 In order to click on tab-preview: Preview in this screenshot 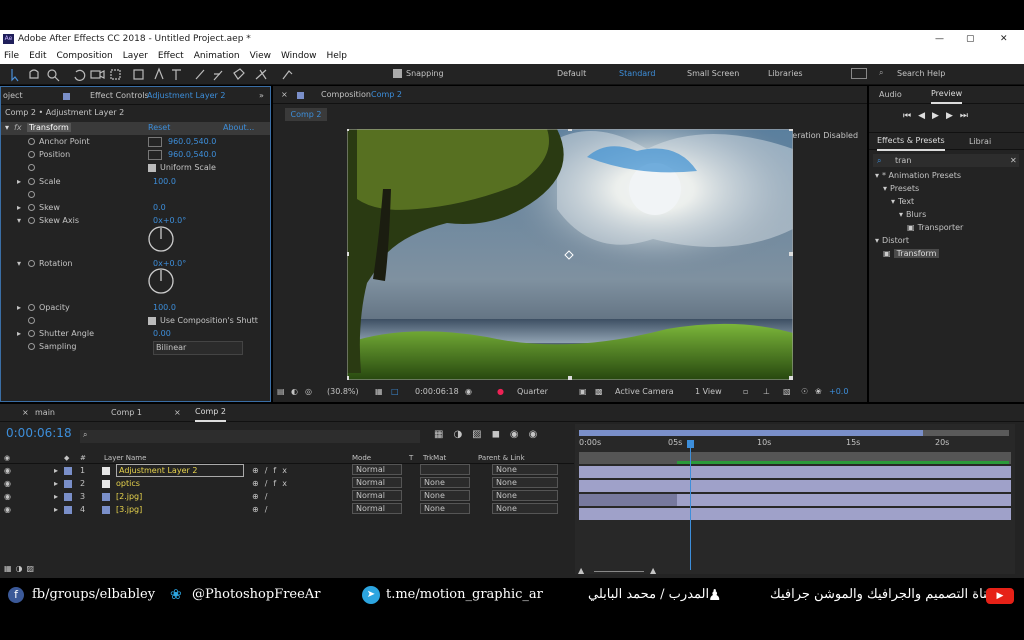, I will do `click(947, 95)`.